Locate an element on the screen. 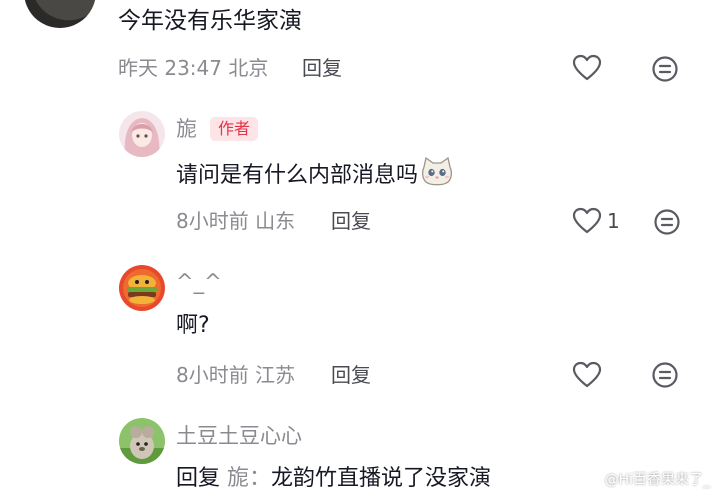 This screenshot has width=720, height=501. comment-time: 昨天 23:47 is located at coordinates (170, 68).